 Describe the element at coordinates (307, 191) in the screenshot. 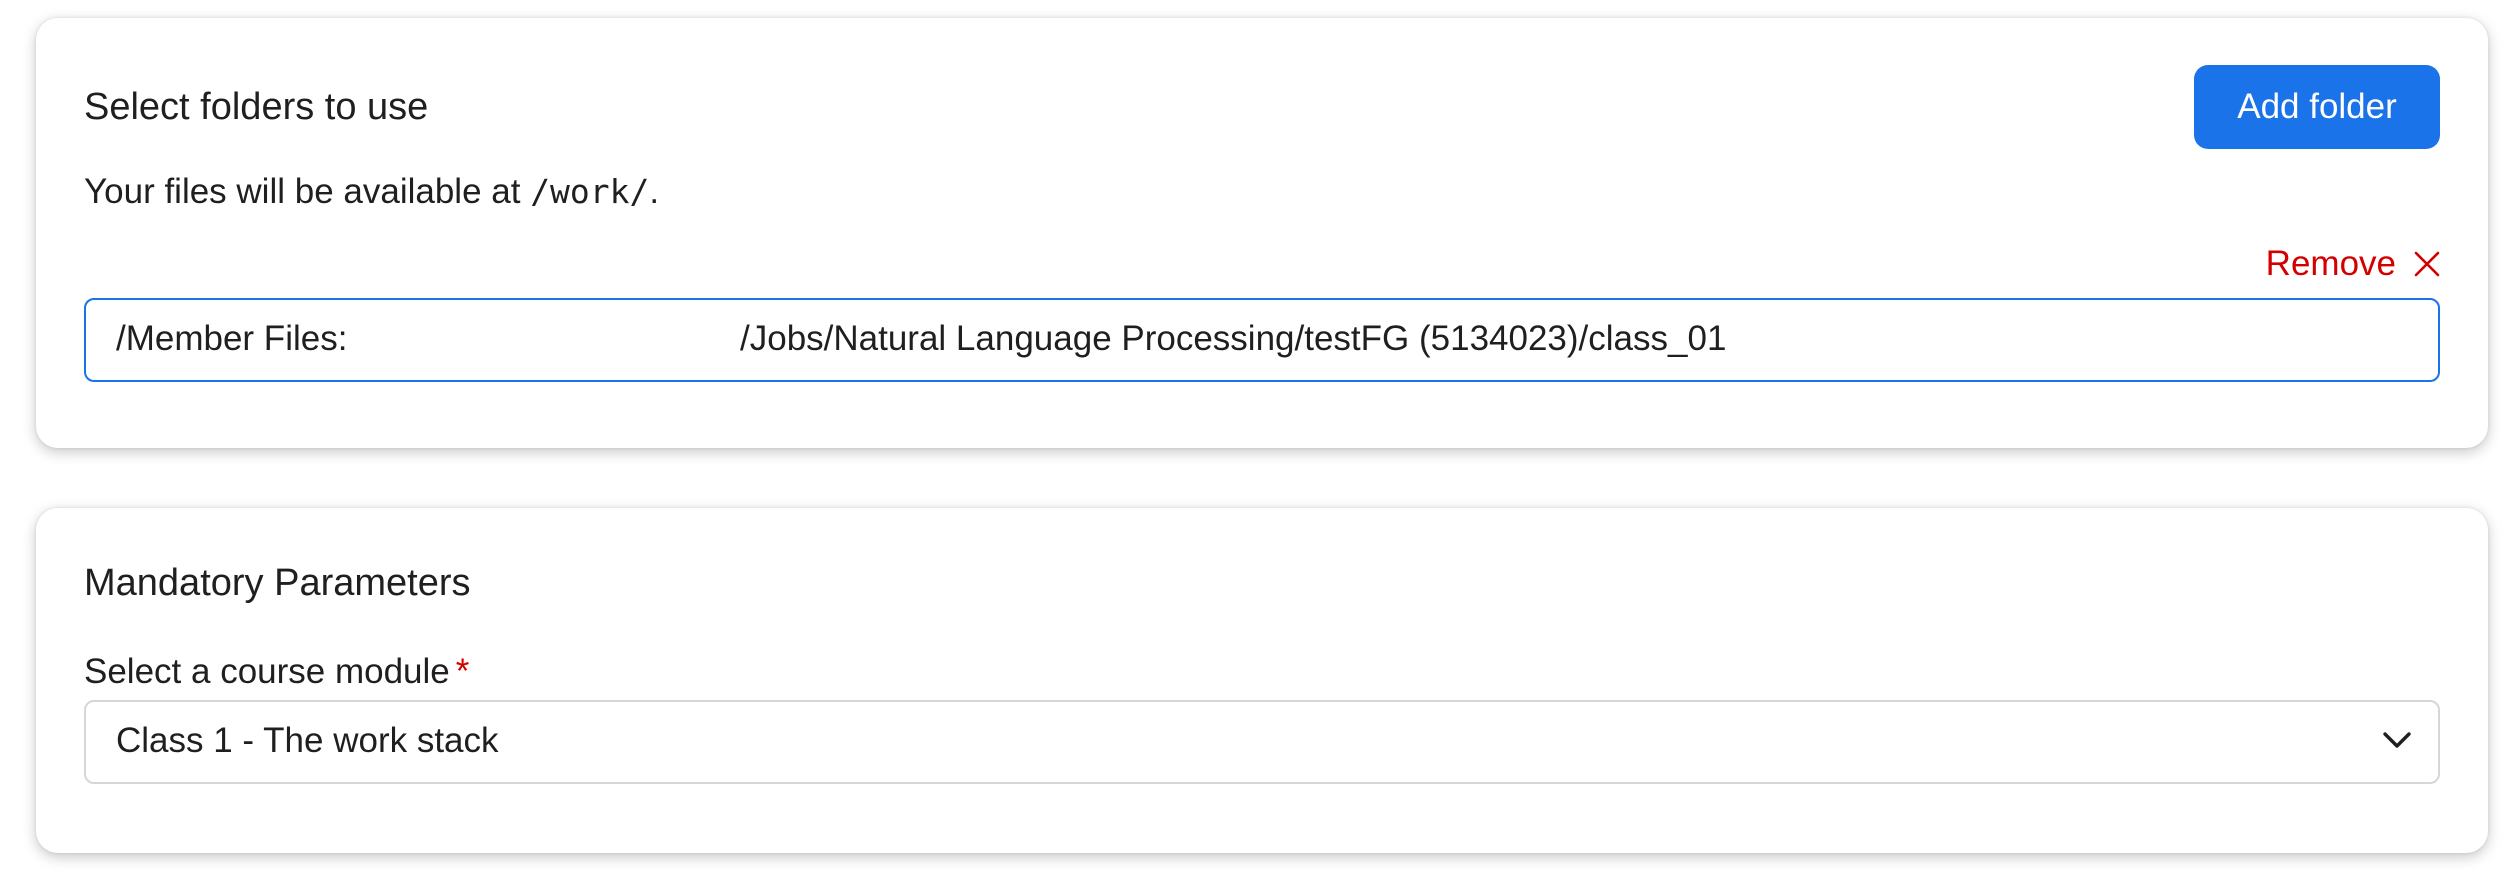

I see `info-prefix: Your files will be available at` at that location.